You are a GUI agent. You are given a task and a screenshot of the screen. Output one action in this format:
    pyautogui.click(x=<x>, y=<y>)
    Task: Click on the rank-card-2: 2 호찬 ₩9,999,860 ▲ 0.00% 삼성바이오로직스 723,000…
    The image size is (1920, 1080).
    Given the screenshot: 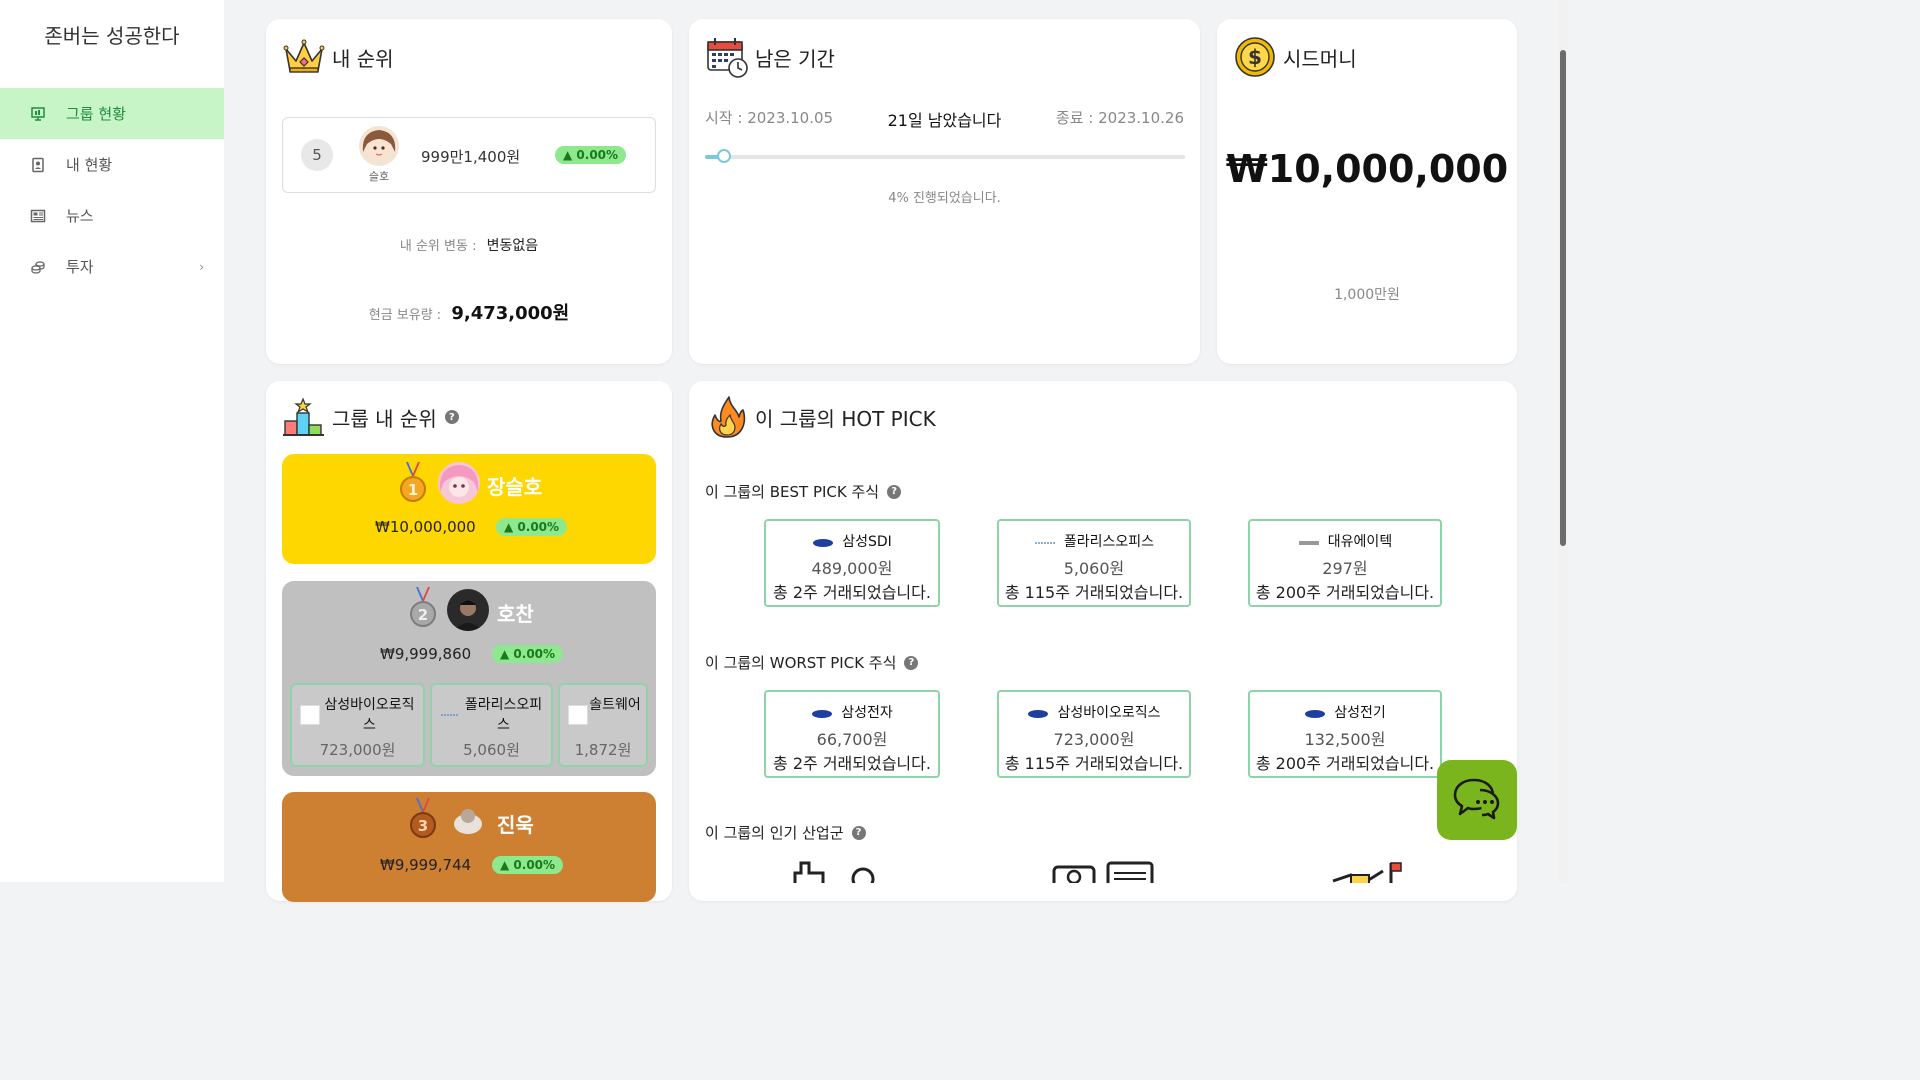 What is the action you would take?
    pyautogui.click(x=469, y=678)
    